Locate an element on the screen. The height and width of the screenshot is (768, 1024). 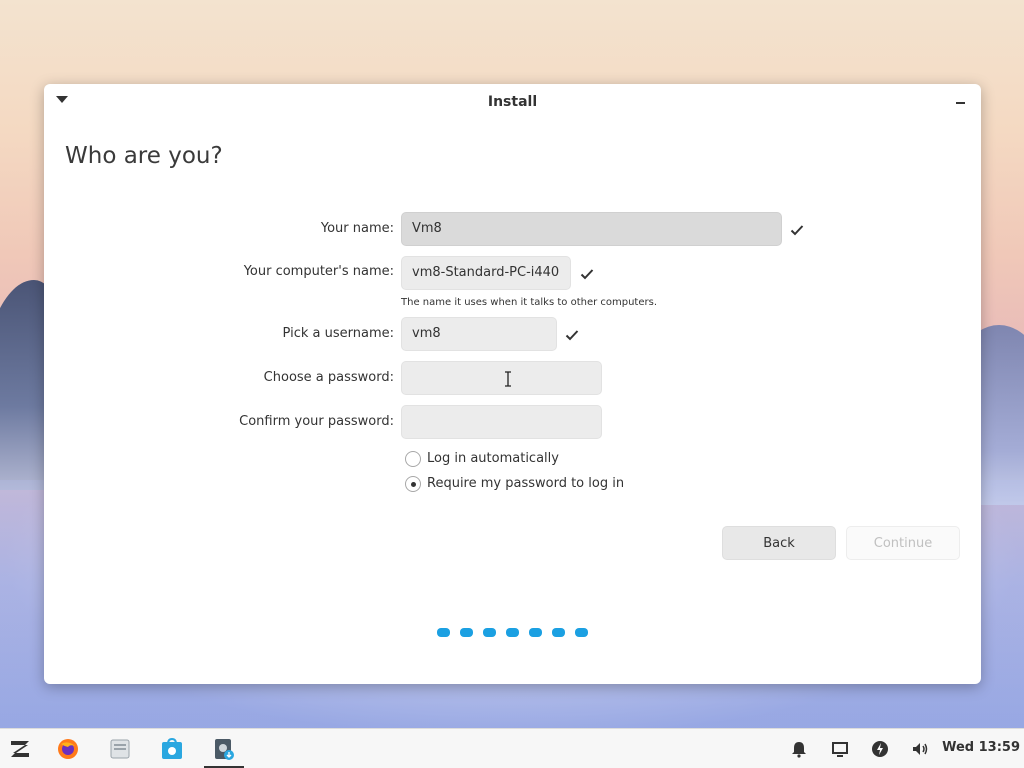
page-title: Who are you? is located at coordinates (144, 156).